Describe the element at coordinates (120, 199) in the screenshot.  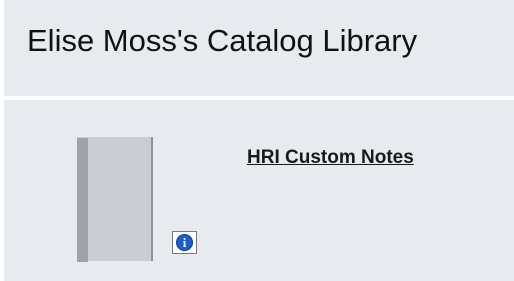
I see `book-icon` at that location.